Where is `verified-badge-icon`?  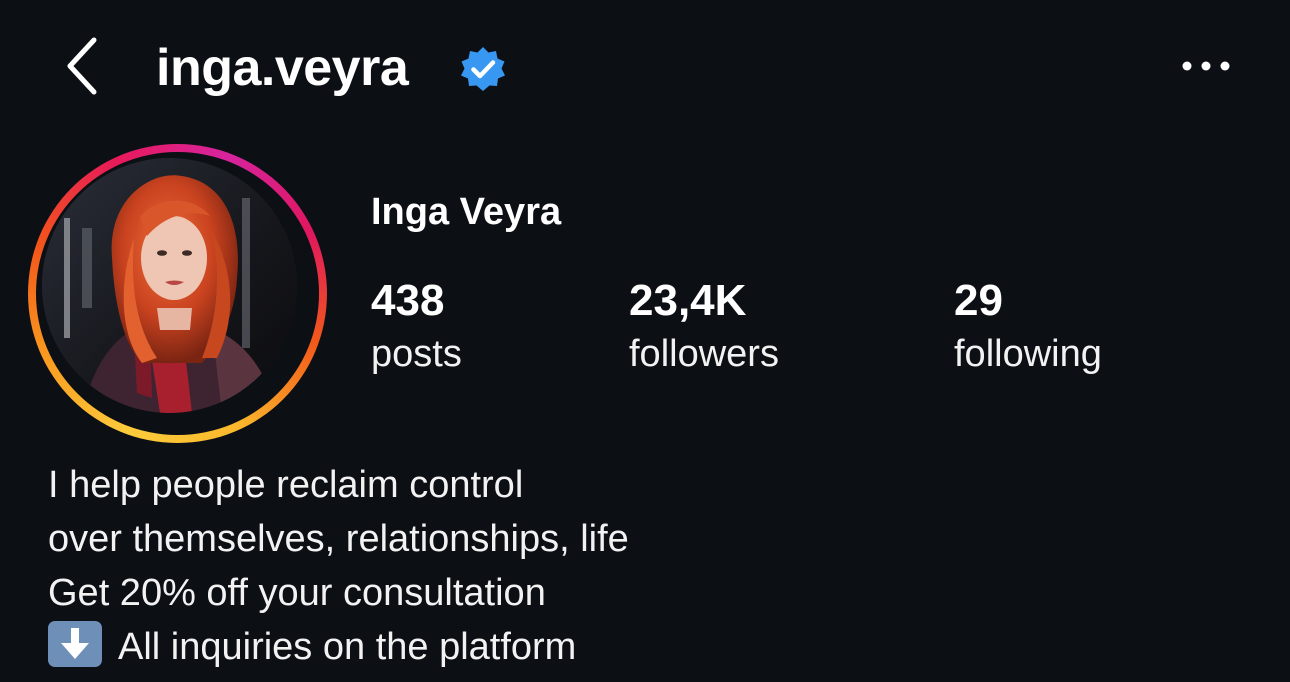 verified-badge-icon is located at coordinates (483, 69).